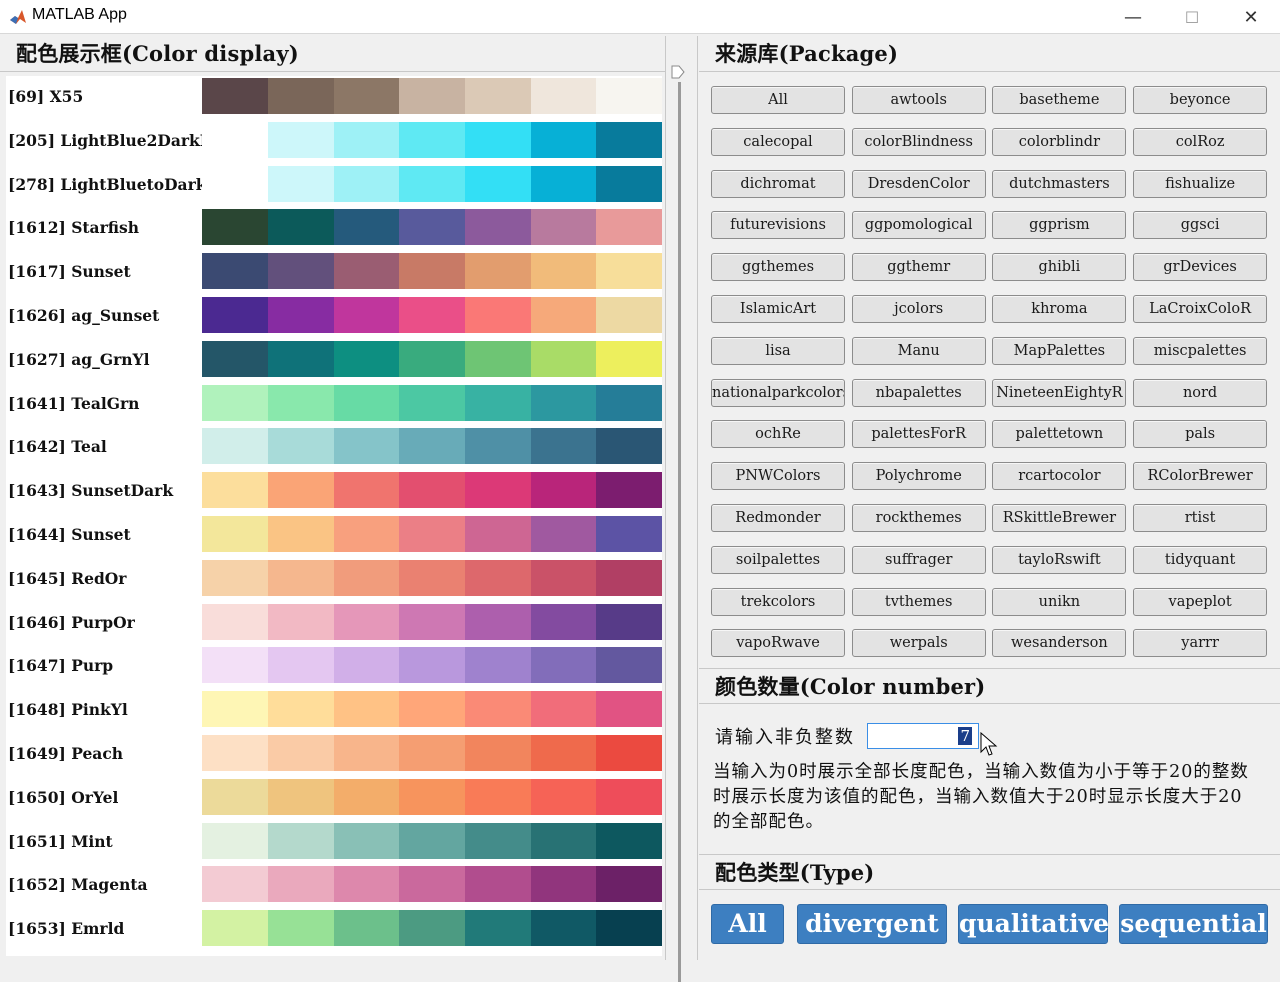  Describe the element at coordinates (1133, 17) in the screenshot. I see `minimize-button: —` at that location.